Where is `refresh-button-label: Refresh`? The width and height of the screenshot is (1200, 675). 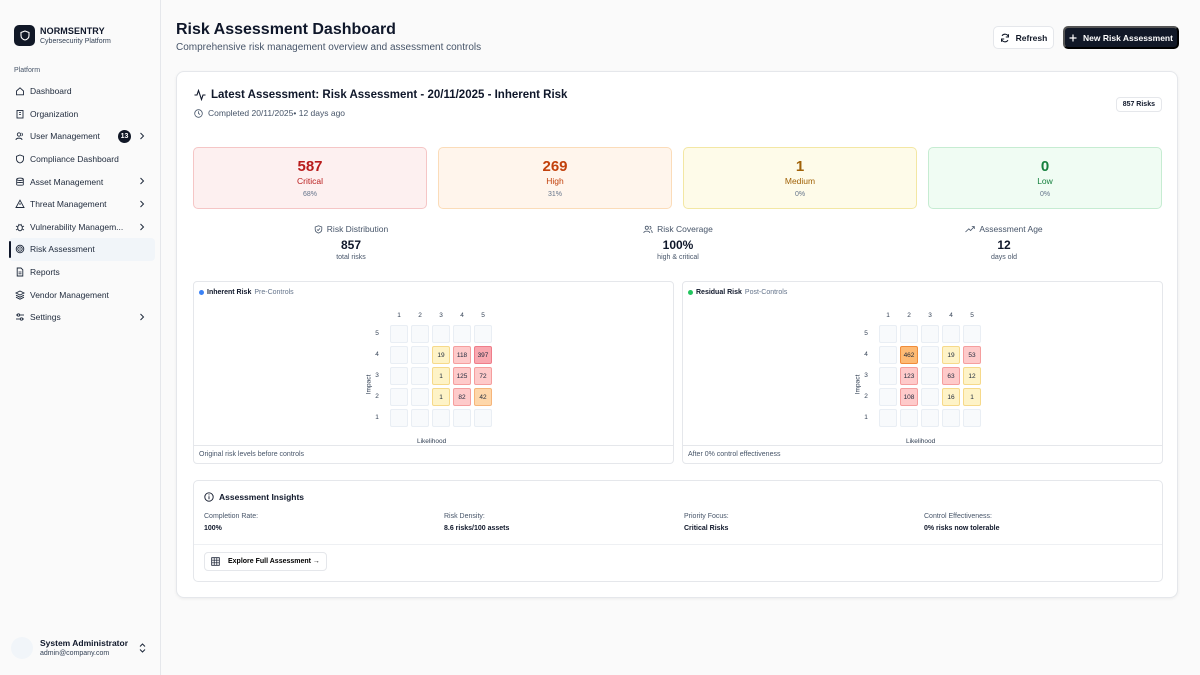
refresh-button-label: Refresh is located at coordinates (1031, 37).